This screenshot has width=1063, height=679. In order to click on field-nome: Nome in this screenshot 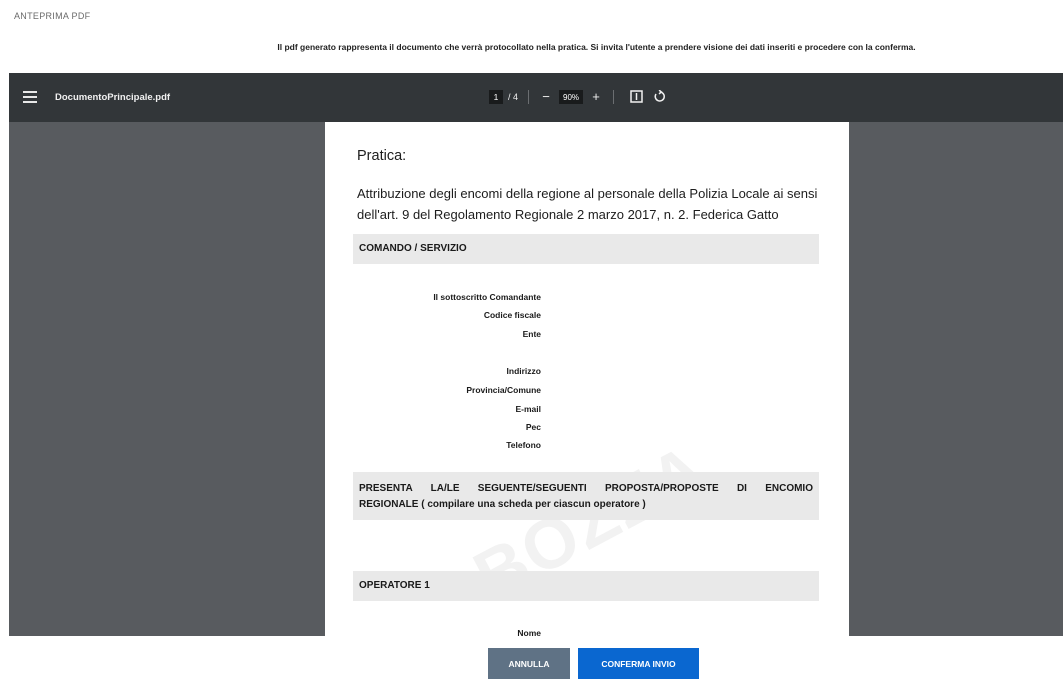, I will do `click(529, 632)`.